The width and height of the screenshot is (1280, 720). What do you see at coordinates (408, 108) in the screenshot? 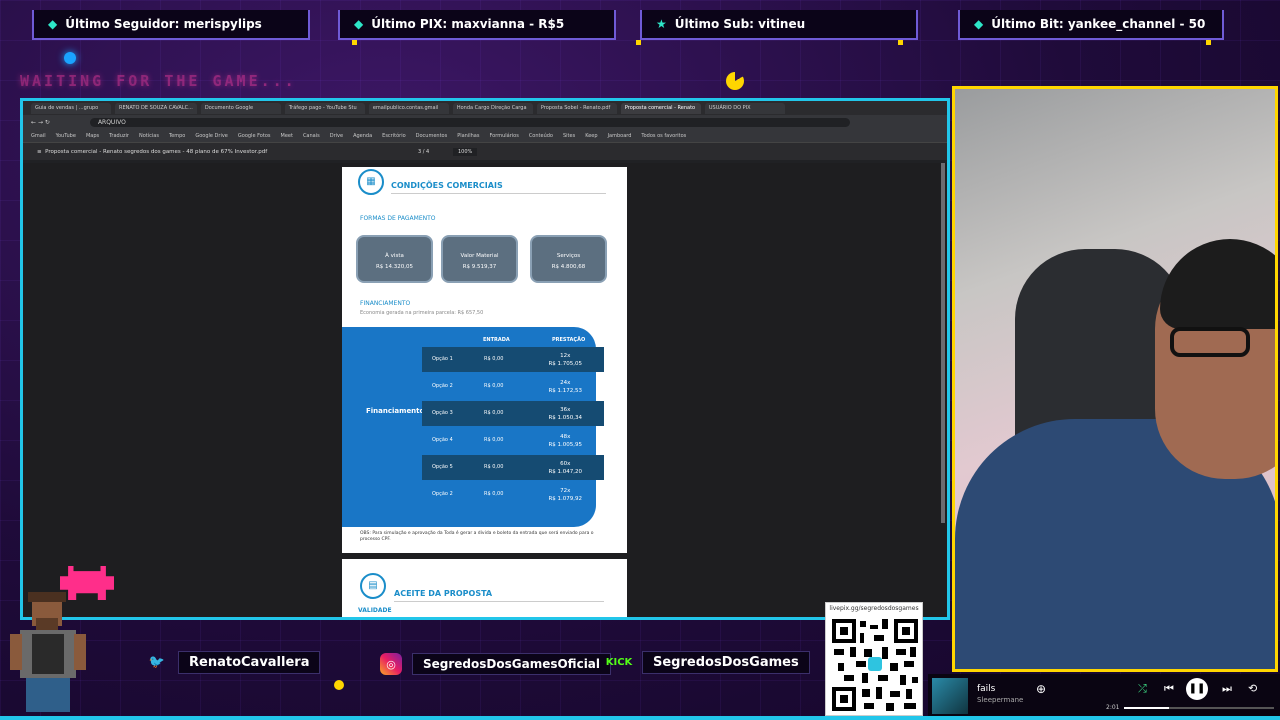
I see `browser-tab: emailpublico.contas.gmail` at bounding box center [408, 108].